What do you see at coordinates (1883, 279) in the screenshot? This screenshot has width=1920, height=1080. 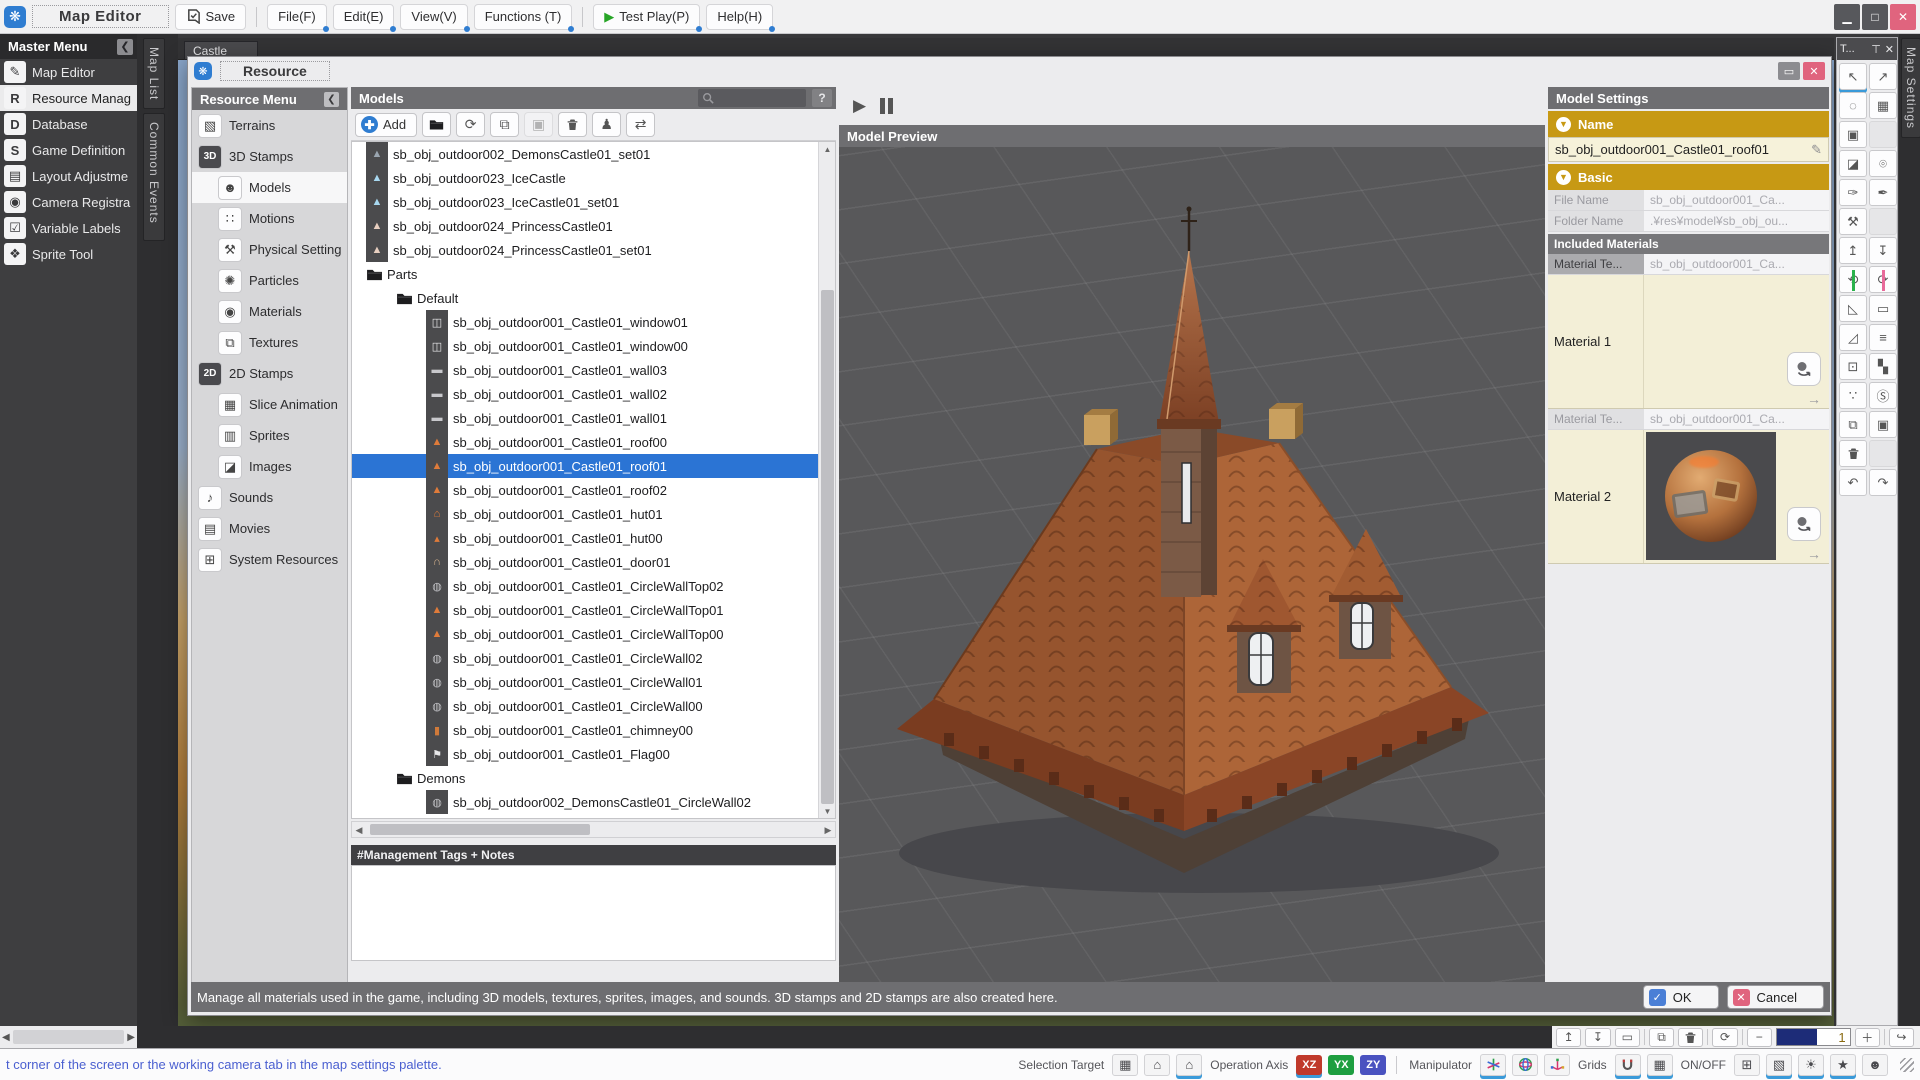 I see `tool-rotate-cw-button: ⟳` at bounding box center [1883, 279].